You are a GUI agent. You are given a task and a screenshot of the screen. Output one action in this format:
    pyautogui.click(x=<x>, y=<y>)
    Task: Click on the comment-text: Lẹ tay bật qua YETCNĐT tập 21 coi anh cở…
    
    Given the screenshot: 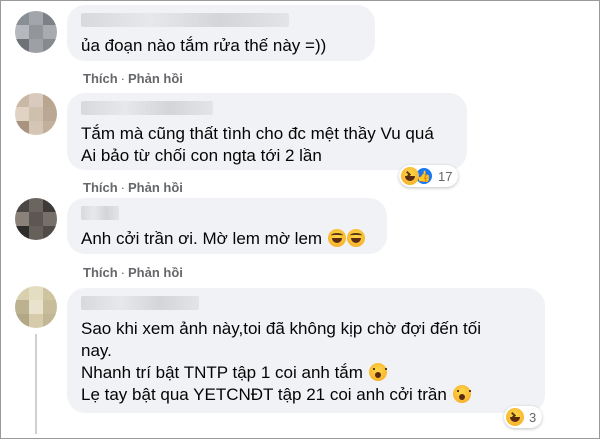 What is the action you would take?
    pyautogui.click(x=306, y=395)
    